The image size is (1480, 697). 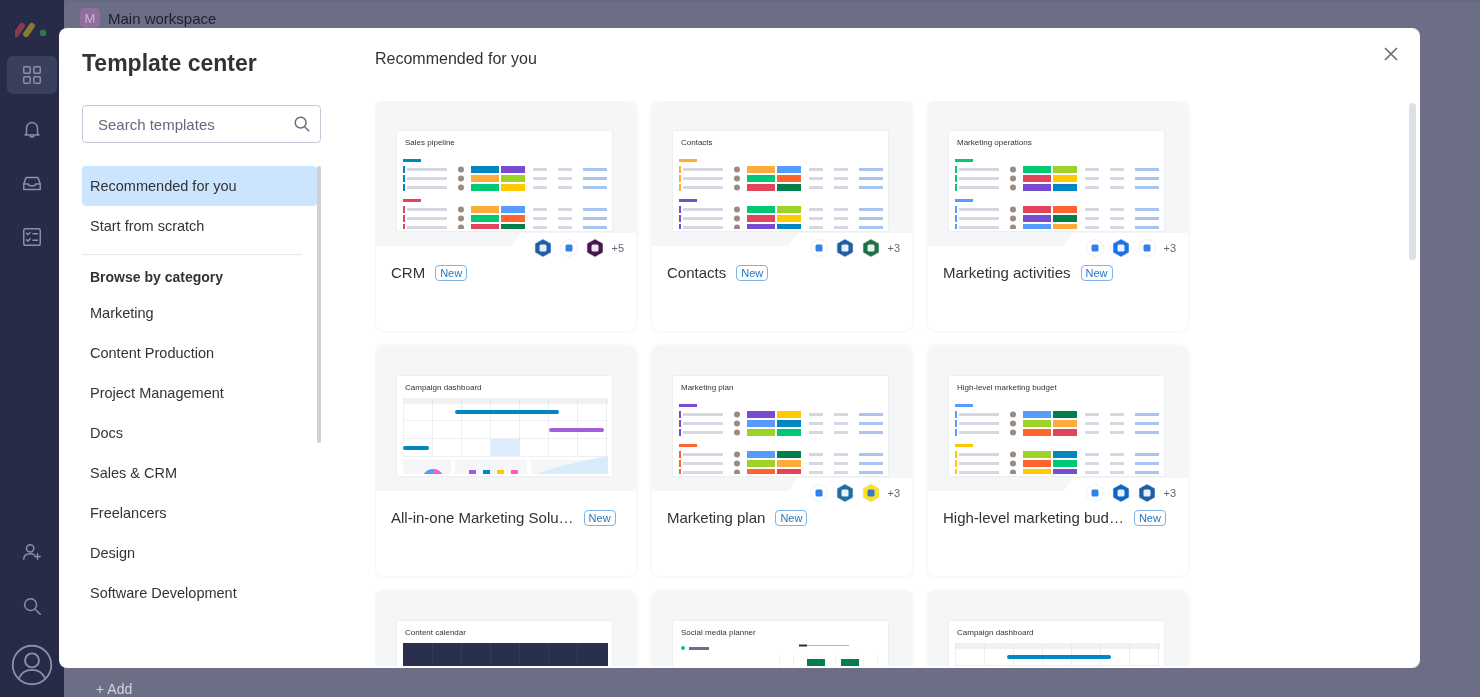 What do you see at coordinates (32, 237) in the screenshot?
I see `checklist-icon` at bounding box center [32, 237].